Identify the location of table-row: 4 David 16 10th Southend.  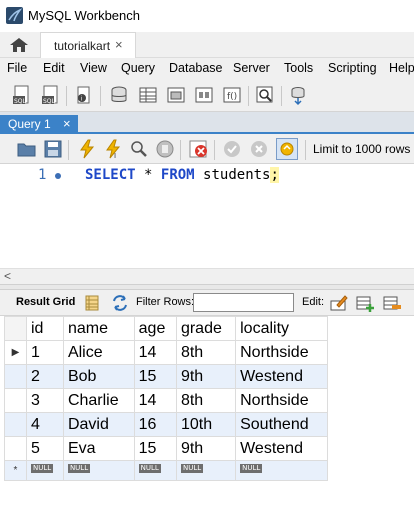
(166, 424).